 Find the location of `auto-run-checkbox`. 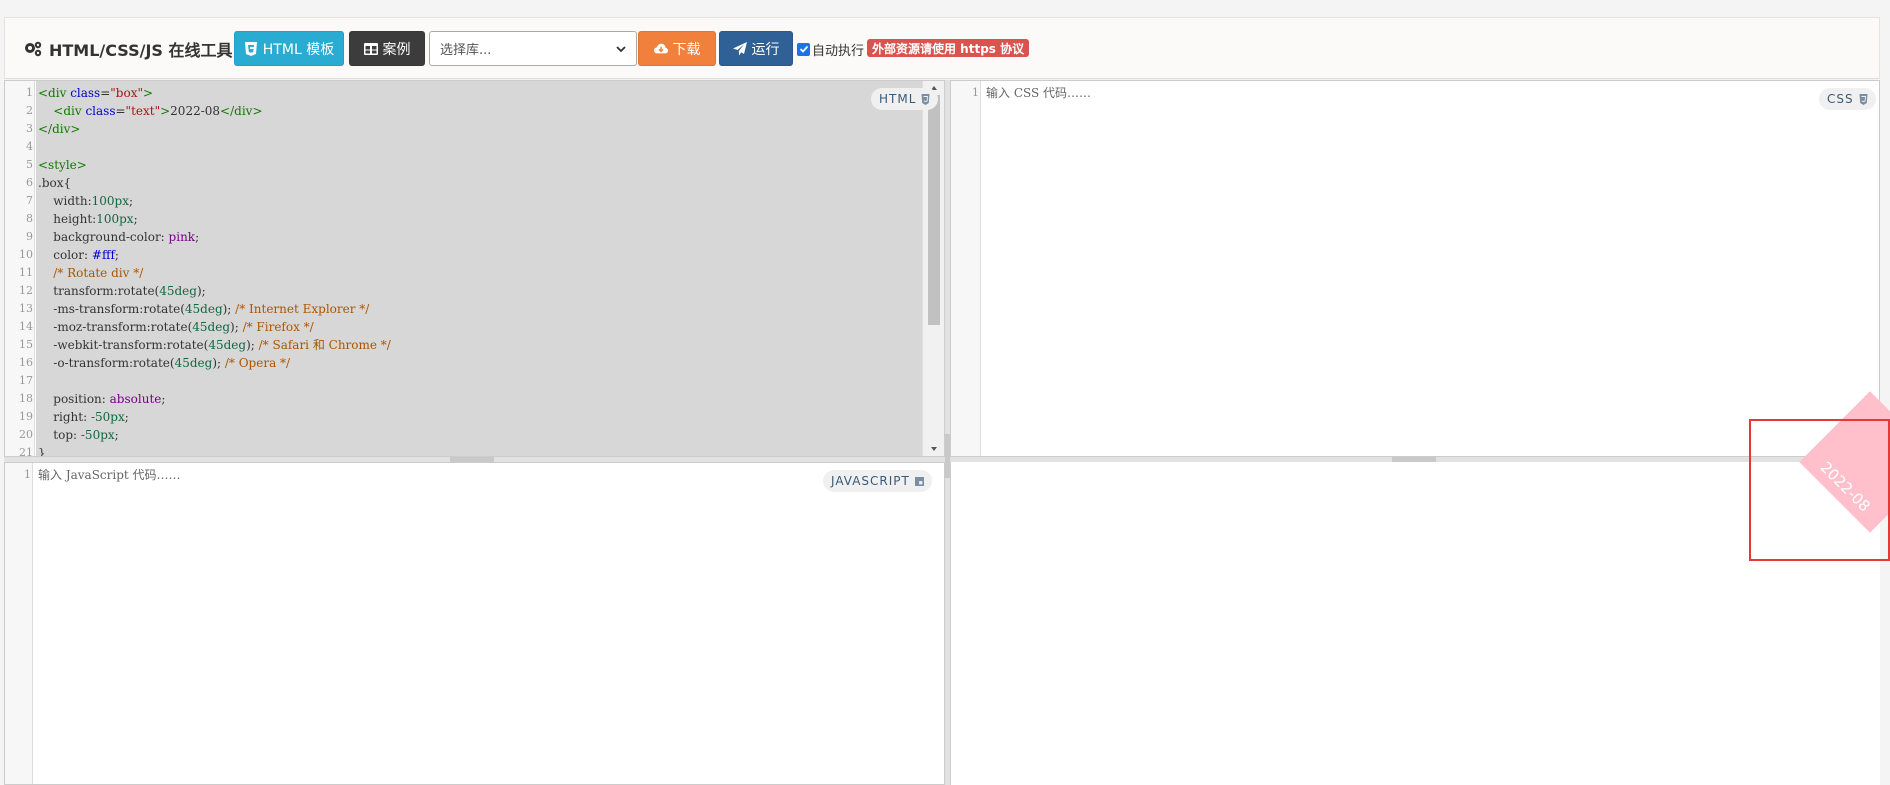

auto-run-checkbox is located at coordinates (803, 49).